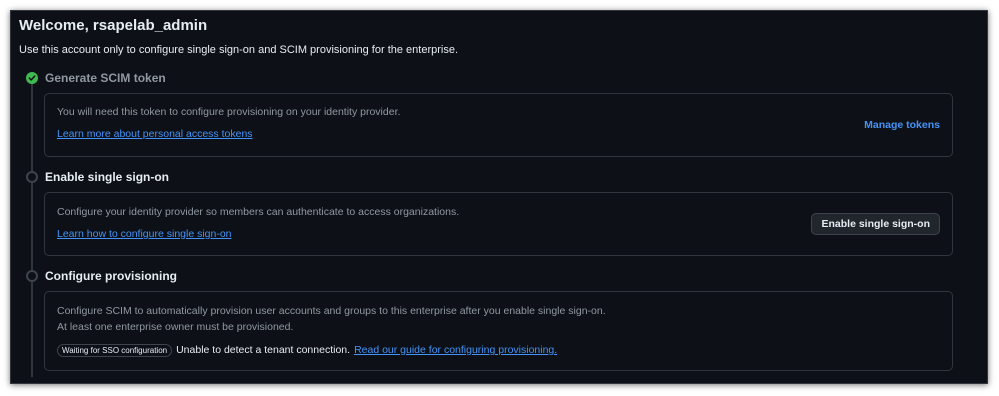 The image size is (999, 396). I want to click on timeline-line, so click(32, 227).